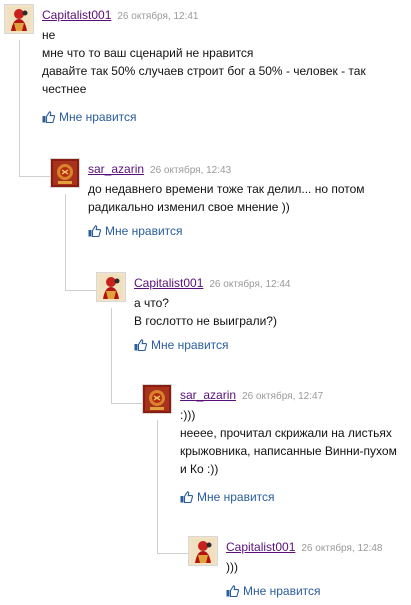 The width and height of the screenshot is (411, 605). Describe the element at coordinates (272, 312) in the screenshot. I see `comment-body: а что? В гослотто не выиграли?)` at that location.